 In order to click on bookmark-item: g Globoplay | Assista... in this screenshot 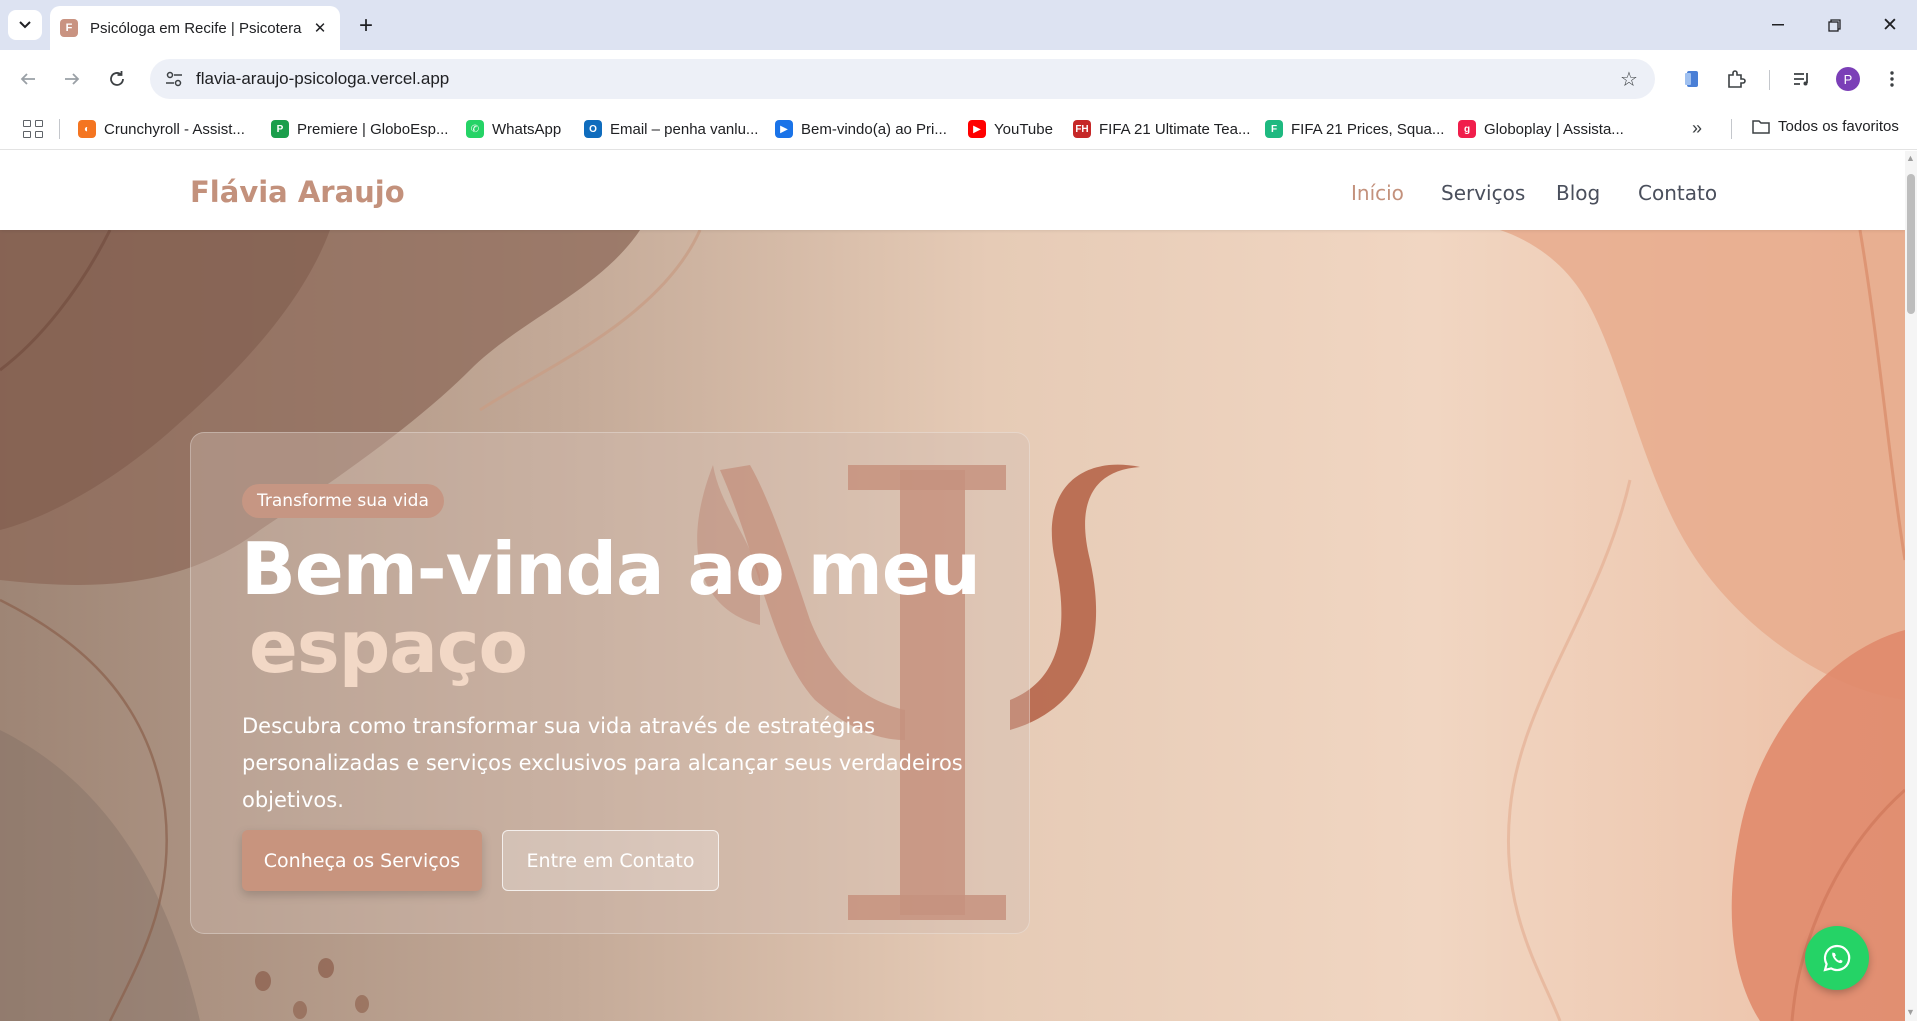, I will do `click(1541, 129)`.